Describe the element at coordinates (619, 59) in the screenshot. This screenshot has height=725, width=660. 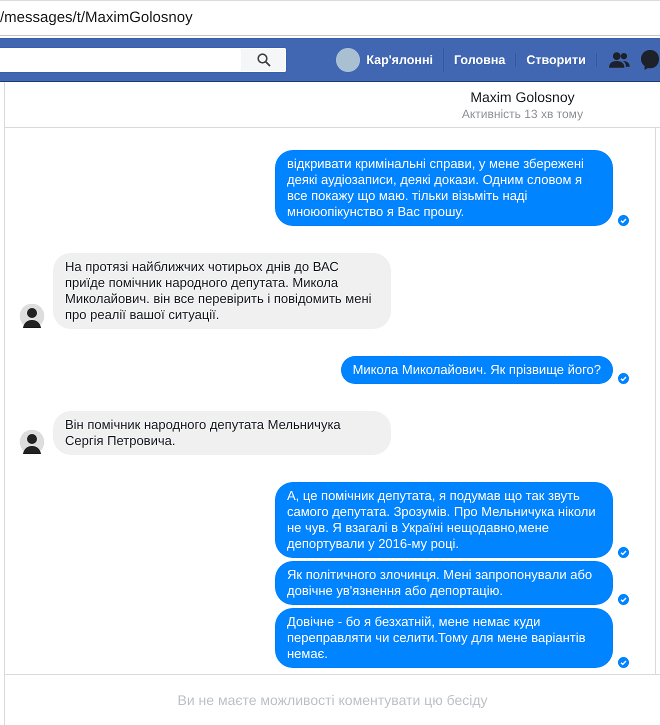
I see `friends-icon` at that location.